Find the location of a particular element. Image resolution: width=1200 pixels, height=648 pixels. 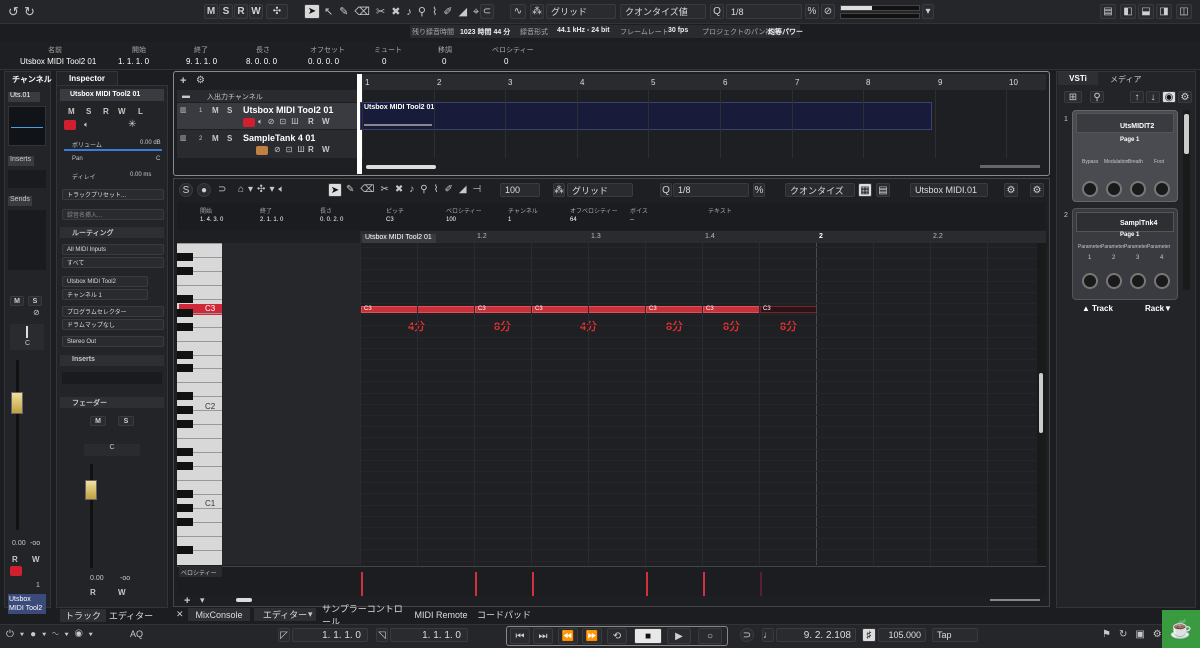

note-4: C3 is located at coordinates (674, 309).